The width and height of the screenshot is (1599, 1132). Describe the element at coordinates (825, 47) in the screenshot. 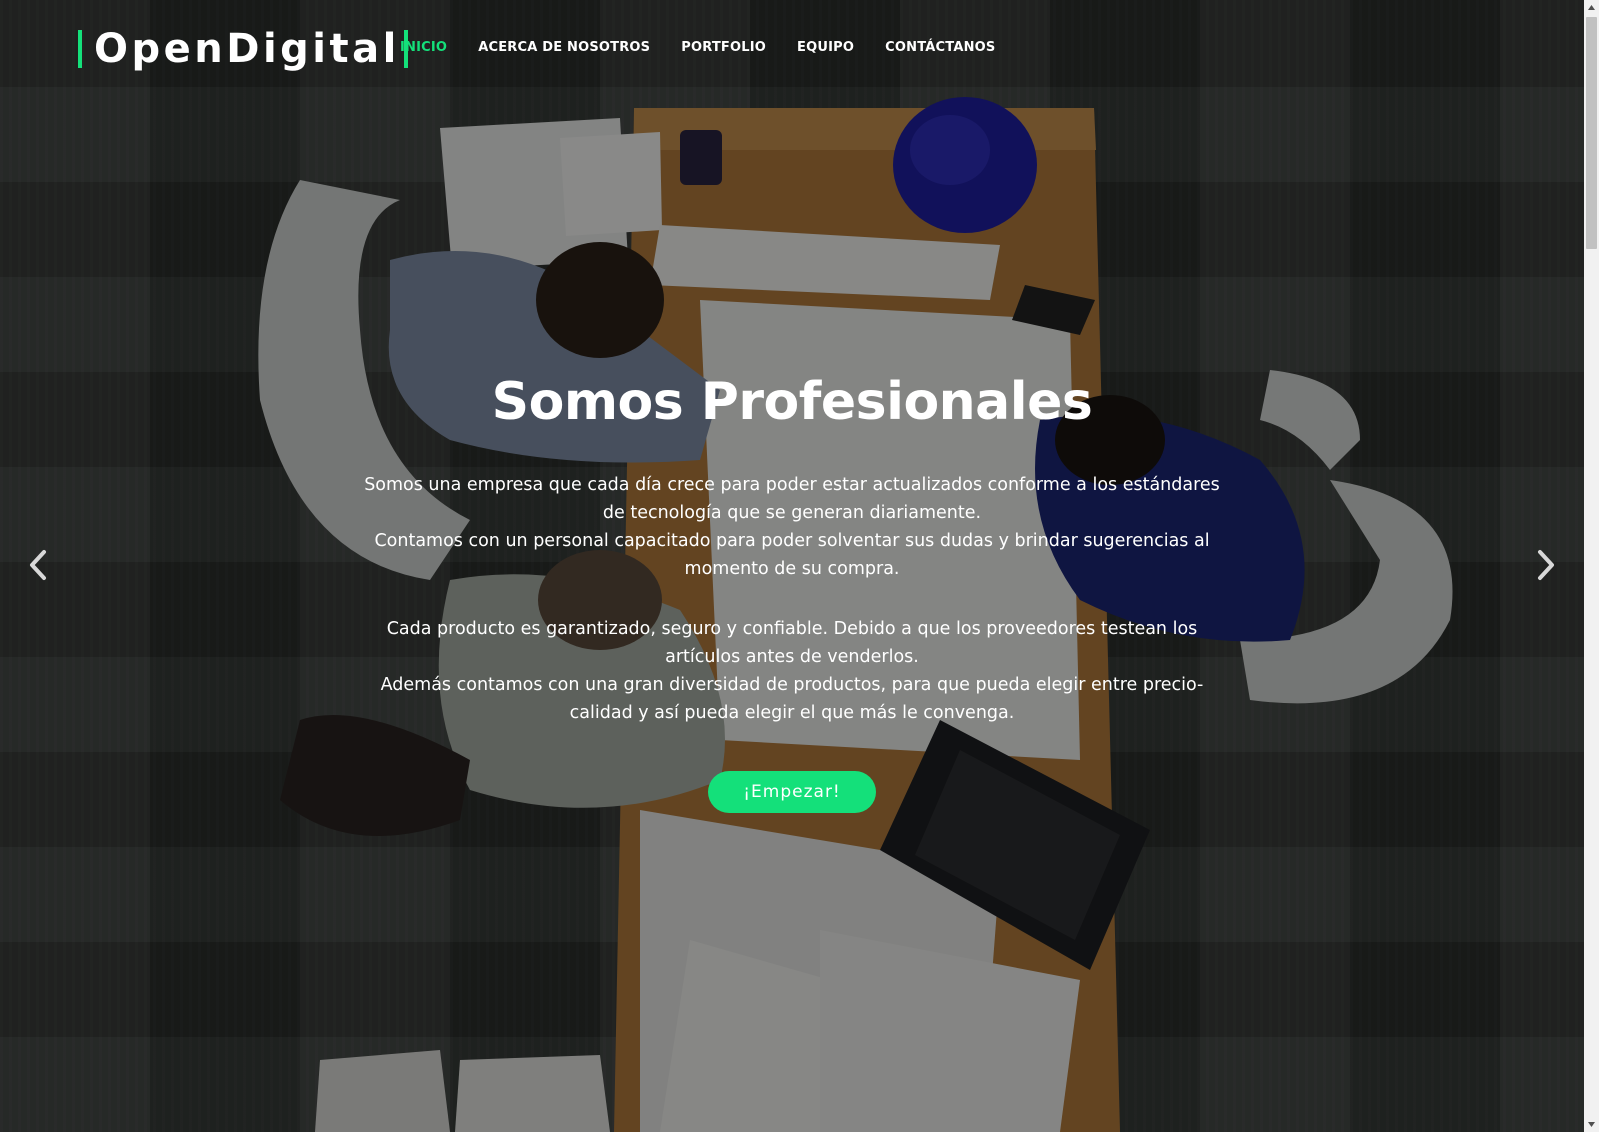

I see `nav-item-equipo: EQUIPO` at that location.